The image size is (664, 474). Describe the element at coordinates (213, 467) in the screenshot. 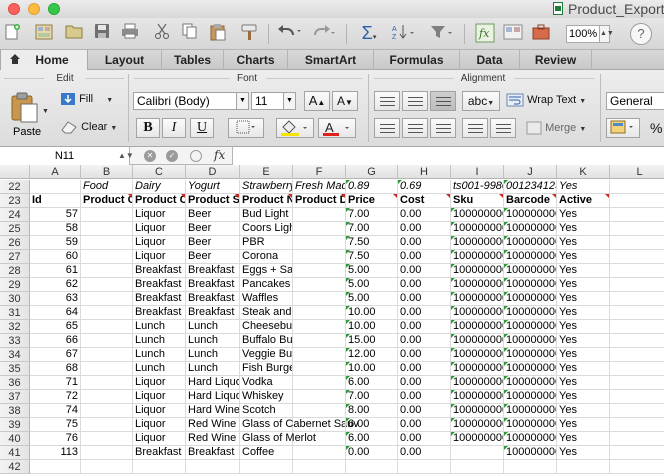

I see `cell-d42` at that location.